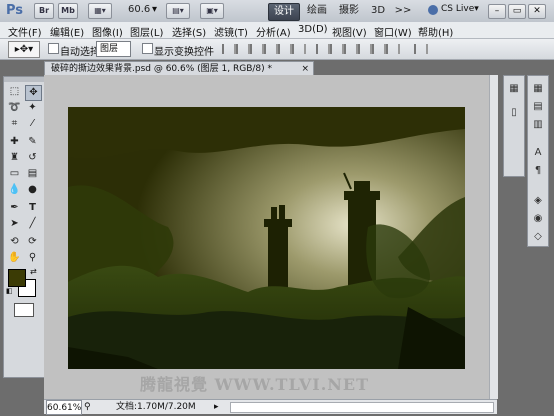 The image size is (554, 416). What do you see at coordinates (107, 31) in the screenshot?
I see `menu-image: 图像(I)` at bounding box center [107, 31].